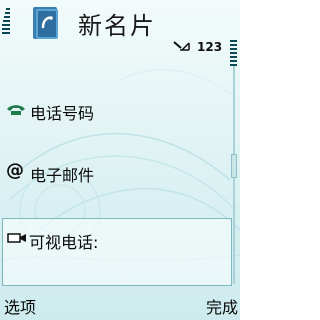 The width and height of the screenshot is (320, 320). I want to click on field-label: 可视电话:, so click(64, 242).